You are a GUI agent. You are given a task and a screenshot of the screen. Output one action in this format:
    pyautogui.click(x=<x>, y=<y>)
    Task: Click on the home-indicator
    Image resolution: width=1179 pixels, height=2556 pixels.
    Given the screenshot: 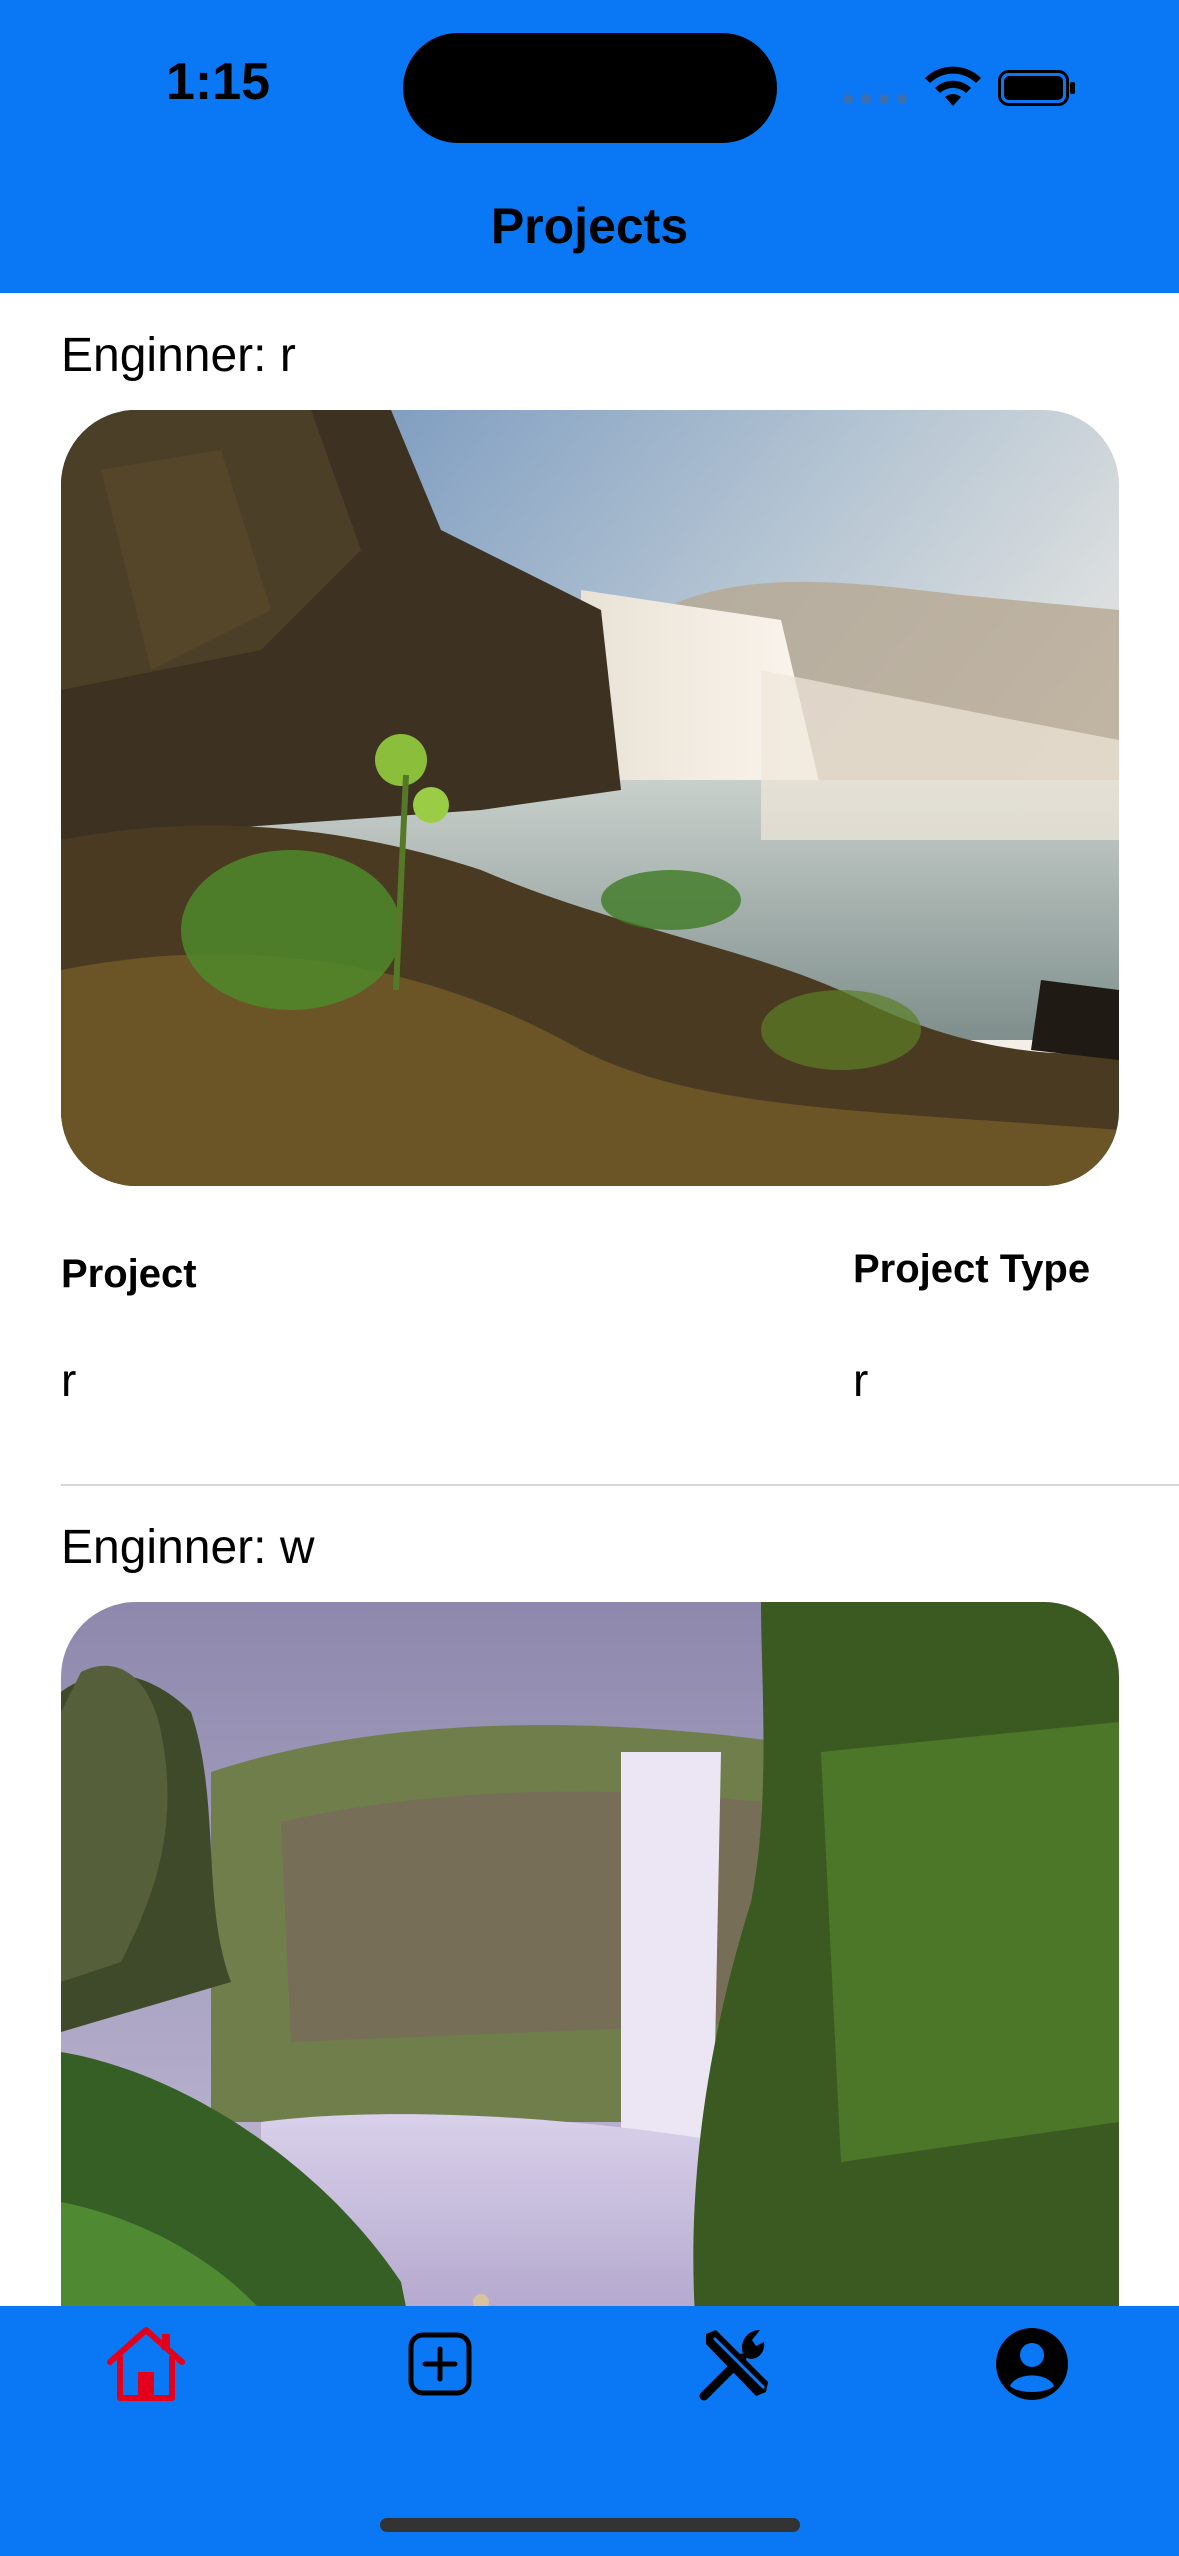 What is the action you would take?
    pyautogui.click(x=590, y=2525)
    